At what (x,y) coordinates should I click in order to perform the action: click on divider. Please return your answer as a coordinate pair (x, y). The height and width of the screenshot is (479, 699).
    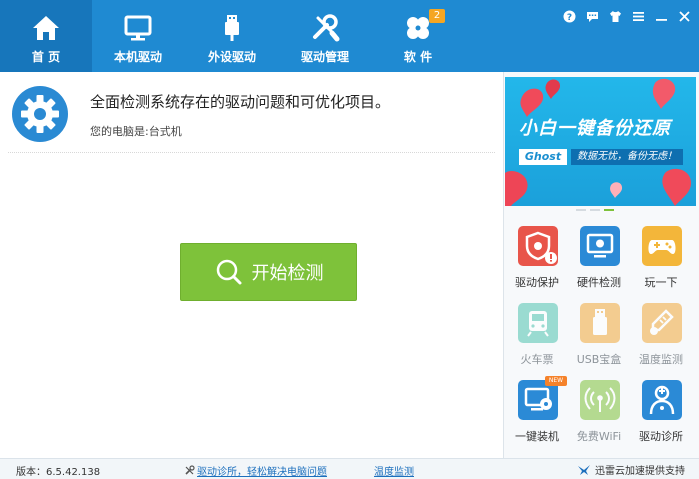
    Looking at the image, I should click on (251, 152).